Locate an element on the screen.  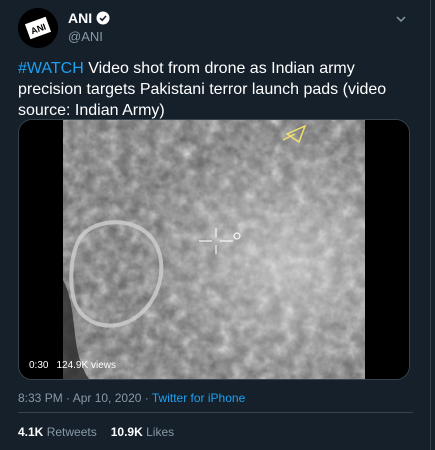
author-name-row: ANI is located at coordinates (89, 18).